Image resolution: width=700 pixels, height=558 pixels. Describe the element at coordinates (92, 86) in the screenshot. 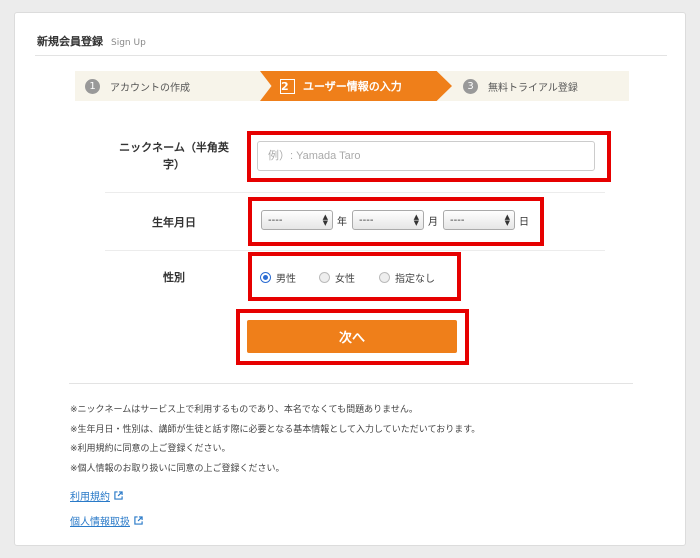

I see `step-1-number: 1` at that location.